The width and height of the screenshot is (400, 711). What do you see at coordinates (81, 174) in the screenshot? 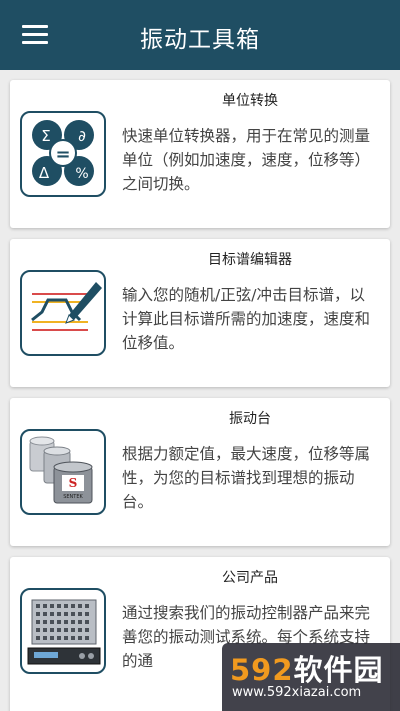
I see `percent-symbol: %` at bounding box center [81, 174].